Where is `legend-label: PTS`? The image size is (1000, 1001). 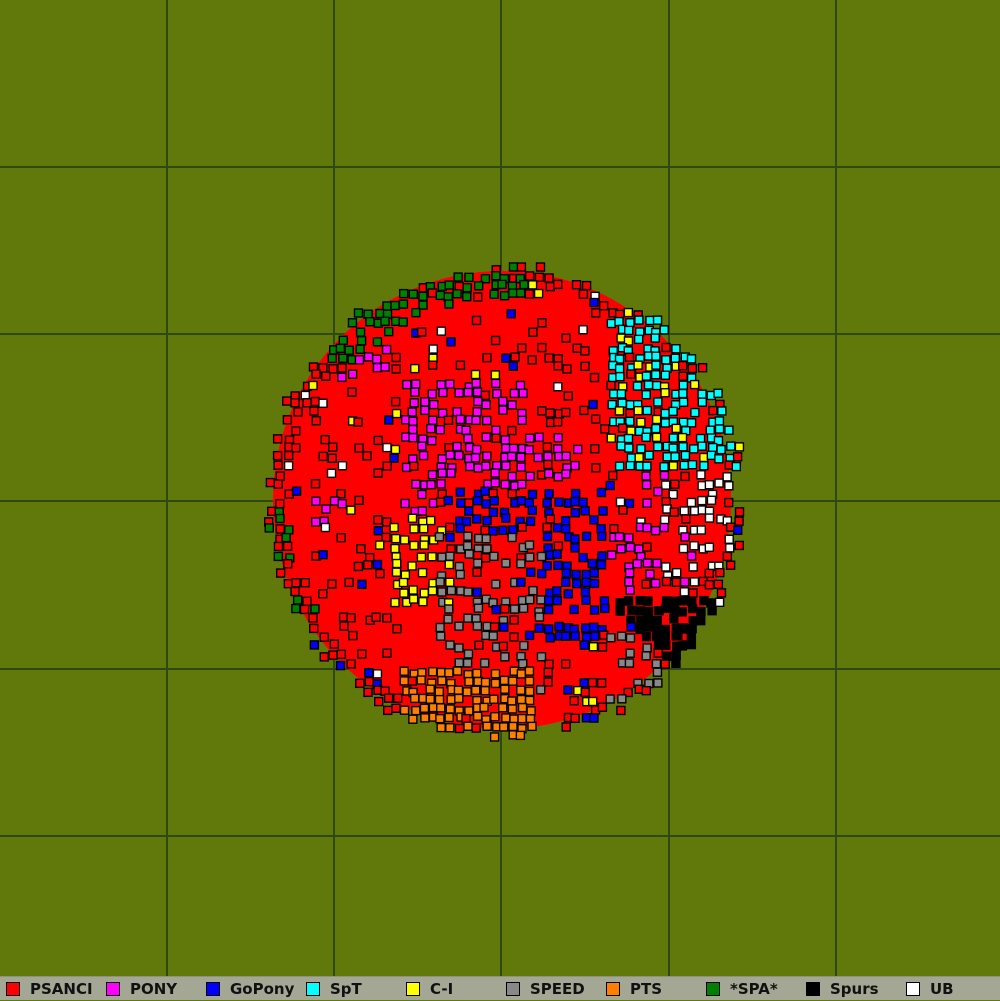 legend-label: PTS is located at coordinates (646, 988).